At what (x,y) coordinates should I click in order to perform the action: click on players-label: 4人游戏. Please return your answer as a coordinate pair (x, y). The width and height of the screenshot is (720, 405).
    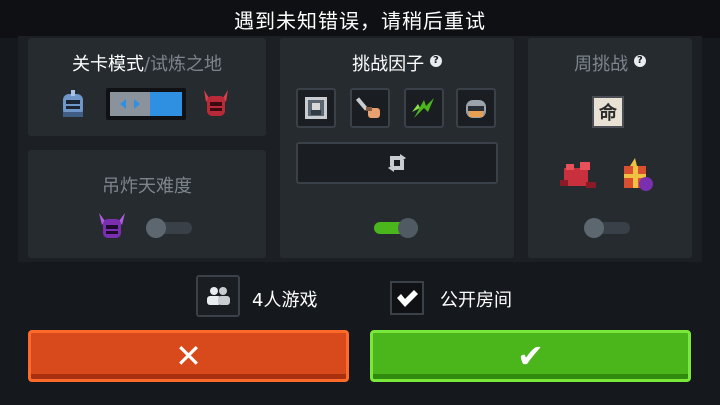
    Looking at the image, I should click on (285, 300).